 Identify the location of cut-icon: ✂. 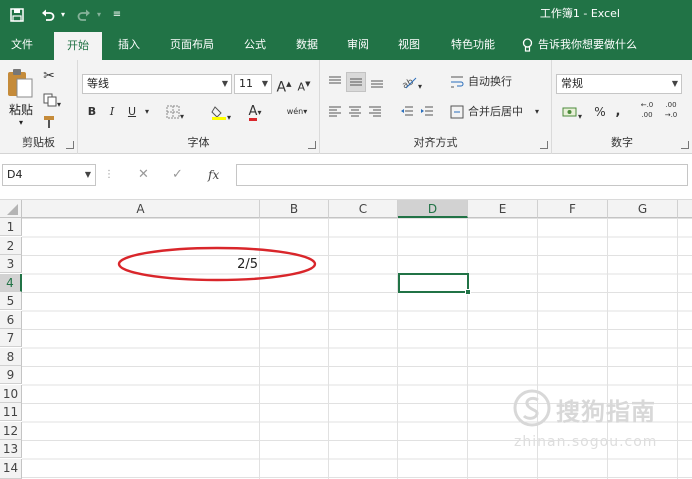
(49, 76).